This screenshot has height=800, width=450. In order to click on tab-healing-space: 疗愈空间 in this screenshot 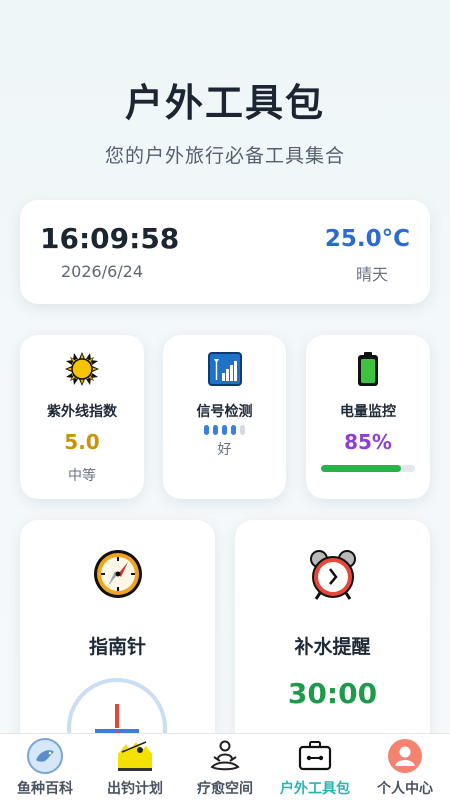, I will do `click(225, 767)`.